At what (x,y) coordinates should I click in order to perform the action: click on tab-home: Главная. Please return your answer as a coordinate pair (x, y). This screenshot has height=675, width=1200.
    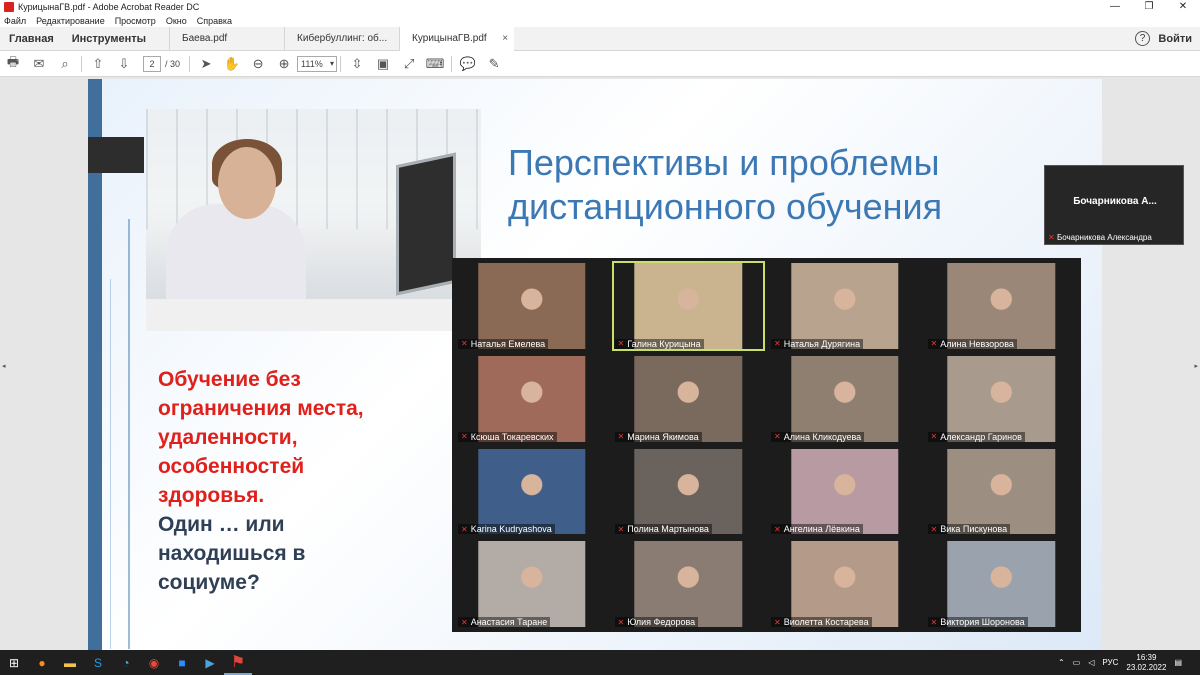
    Looking at the image, I should click on (31, 39).